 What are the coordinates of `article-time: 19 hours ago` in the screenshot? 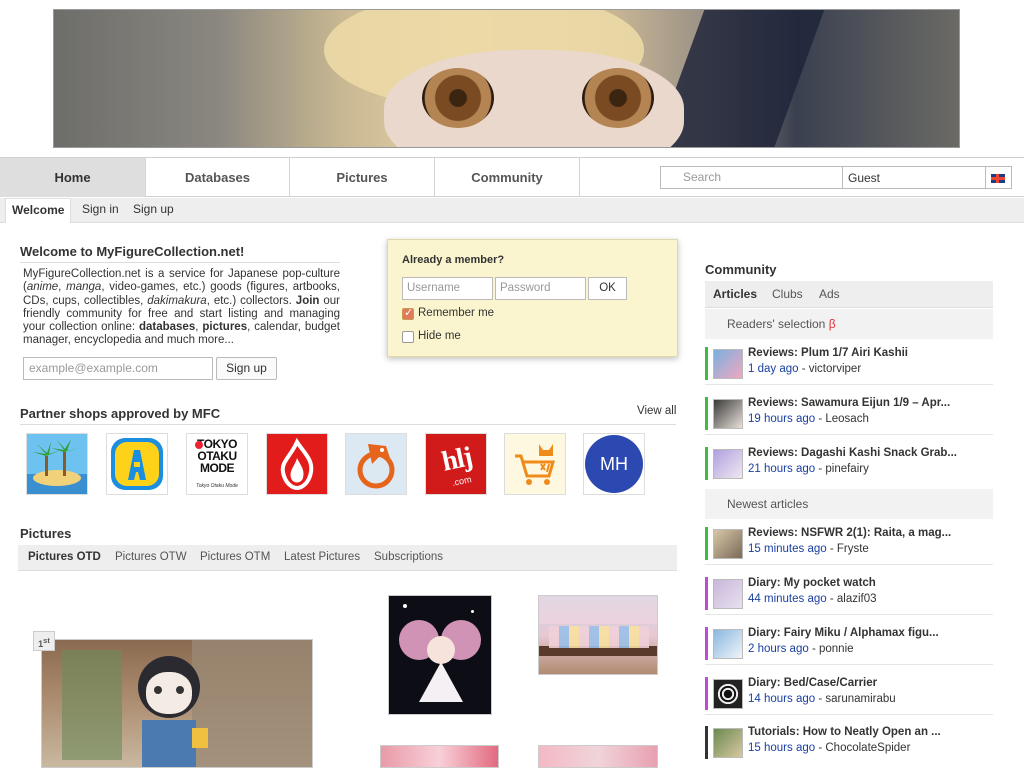 It's located at (781, 419).